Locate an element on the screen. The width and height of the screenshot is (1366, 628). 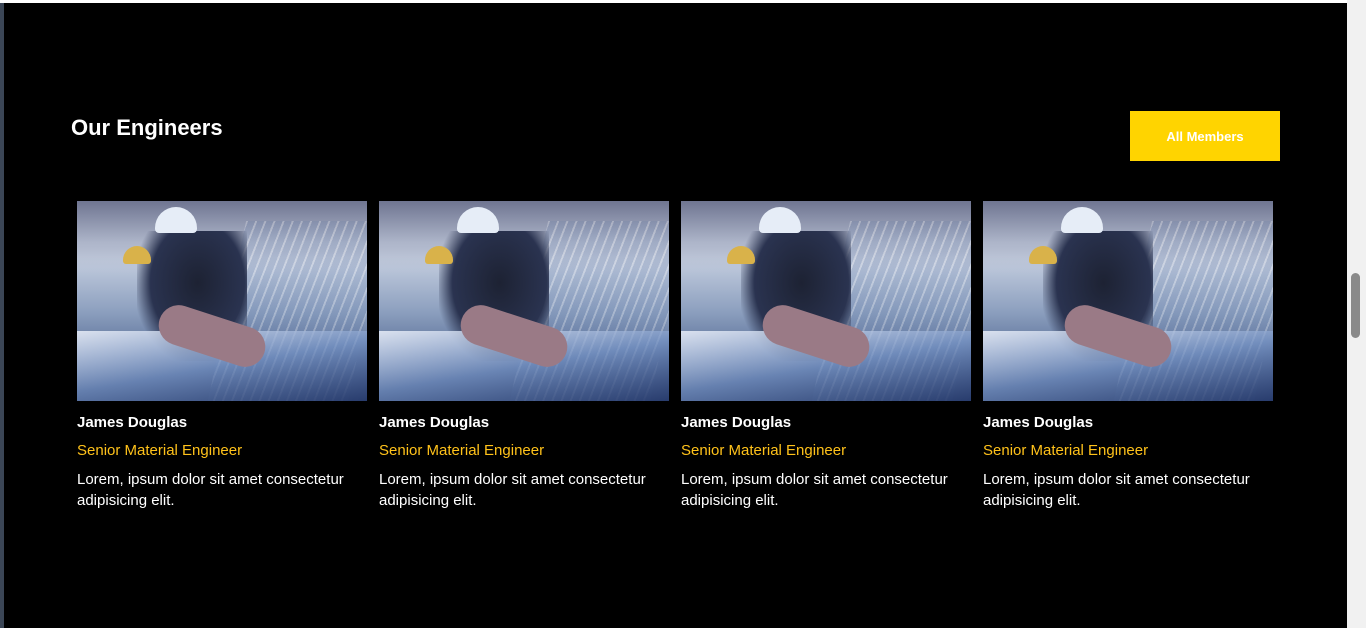
all-members-button: All Members is located at coordinates (1205, 136).